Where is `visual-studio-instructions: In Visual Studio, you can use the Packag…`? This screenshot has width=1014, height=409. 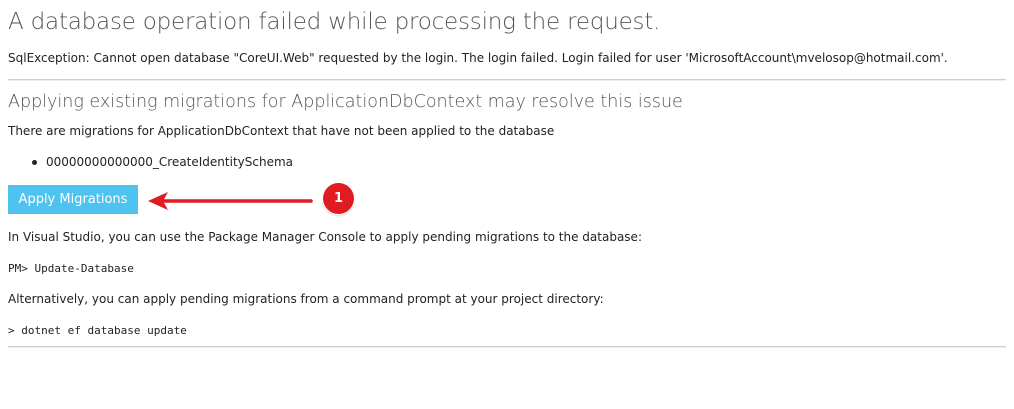
visual-studio-instructions: In Visual Studio, you can use the Packag… is located at coordinates (325, 237).